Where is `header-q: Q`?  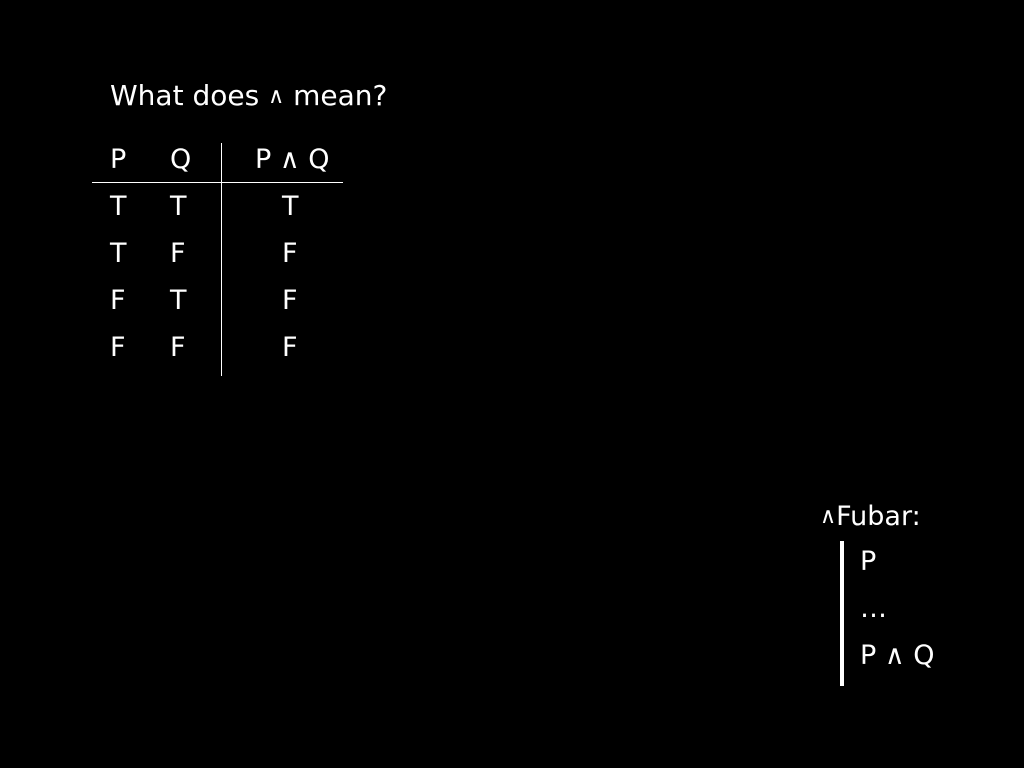 header-q: Q is located at coordinates (181, 159).